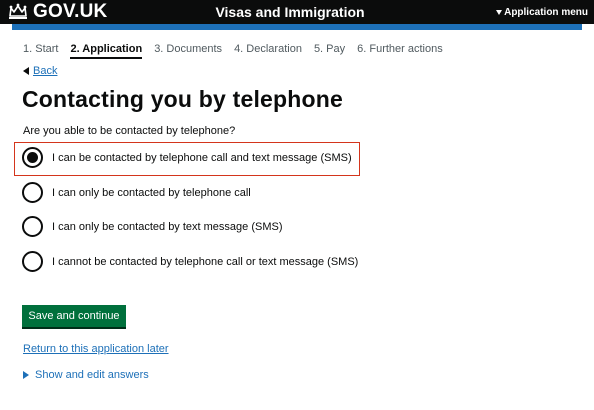  Describe the element at coordinates (546, 12) in the screenshot. I see `application-menu-label: Application menu` at that location.